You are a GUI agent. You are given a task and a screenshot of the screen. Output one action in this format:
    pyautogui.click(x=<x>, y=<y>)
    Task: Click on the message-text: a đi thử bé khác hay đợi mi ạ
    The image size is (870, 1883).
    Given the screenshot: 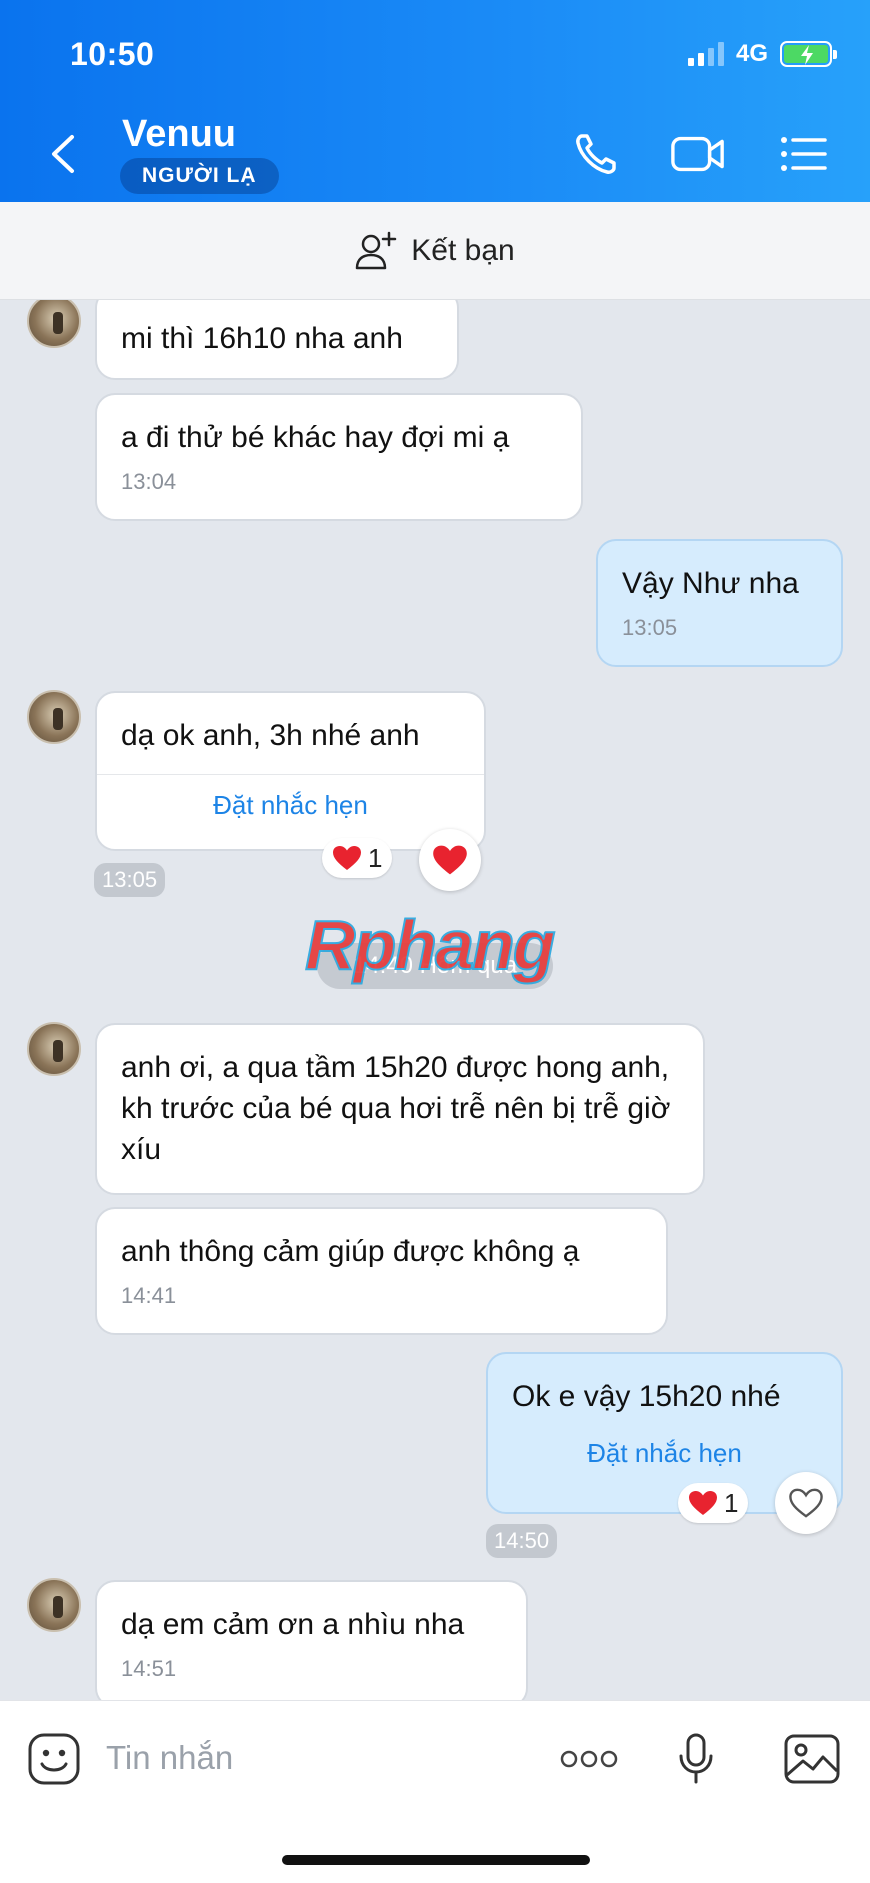 What is the action you would take?
    pyautogui.click(x=315, y=437)
    